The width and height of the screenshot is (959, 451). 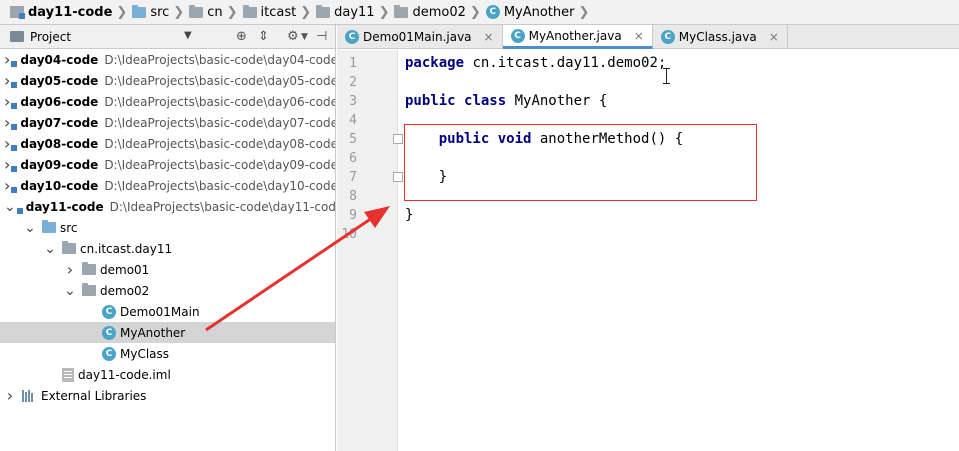 What do you see at coordinates (64, 206) in the screenshot?
I see `tree-node-name: day11-code` at bounding box center [64, 206].